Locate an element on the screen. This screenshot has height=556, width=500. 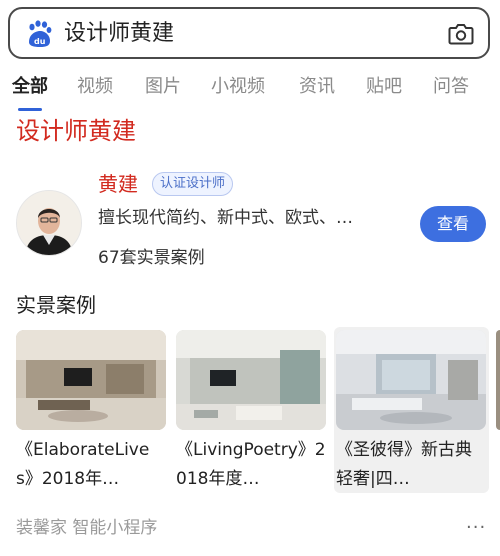
source-label: 装馨家 智能小程序 is located at coordinates (86, 528).